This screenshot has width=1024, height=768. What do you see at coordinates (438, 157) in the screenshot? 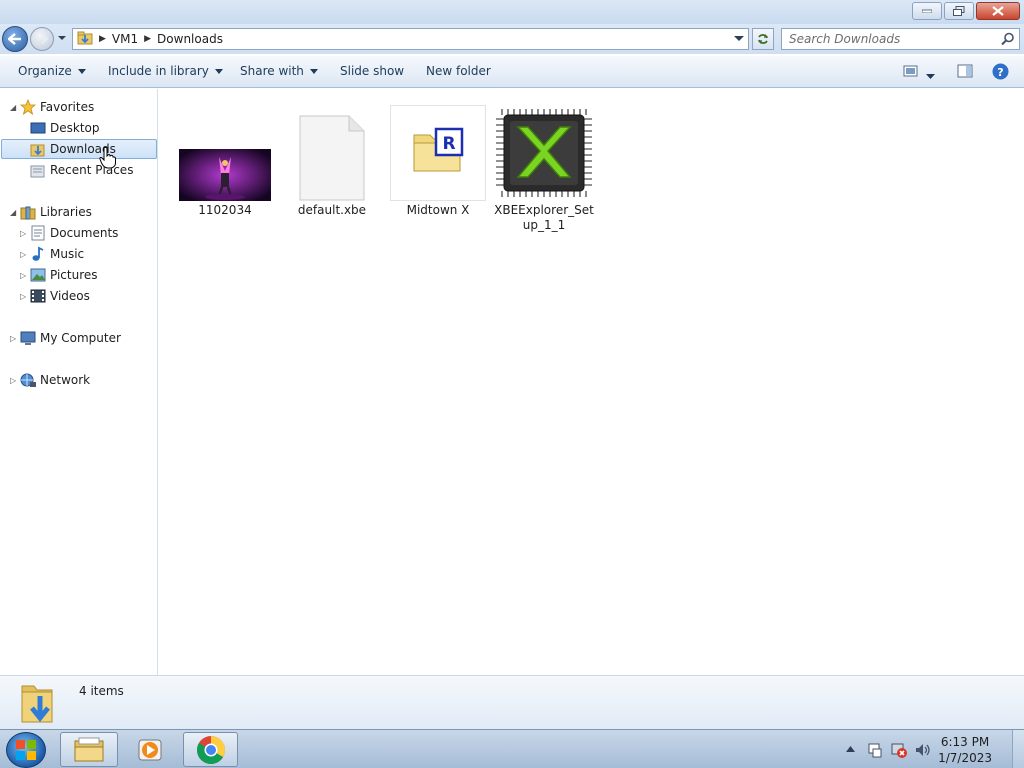
I see `file-item: R Midtown X` at bounding box center [438, 157].